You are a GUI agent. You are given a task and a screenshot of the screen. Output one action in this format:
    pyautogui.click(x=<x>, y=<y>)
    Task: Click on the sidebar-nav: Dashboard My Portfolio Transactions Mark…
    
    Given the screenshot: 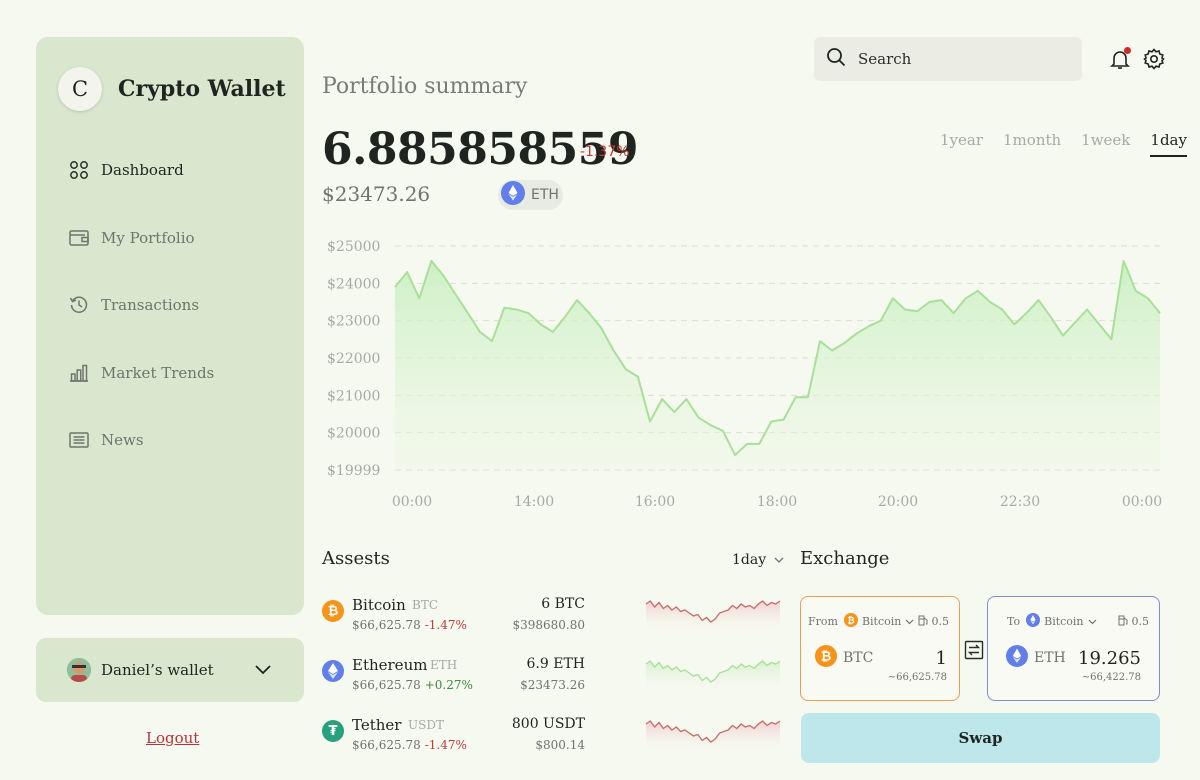 What is the action you would take?
    pyautogui.click(x=141, y=324)
    